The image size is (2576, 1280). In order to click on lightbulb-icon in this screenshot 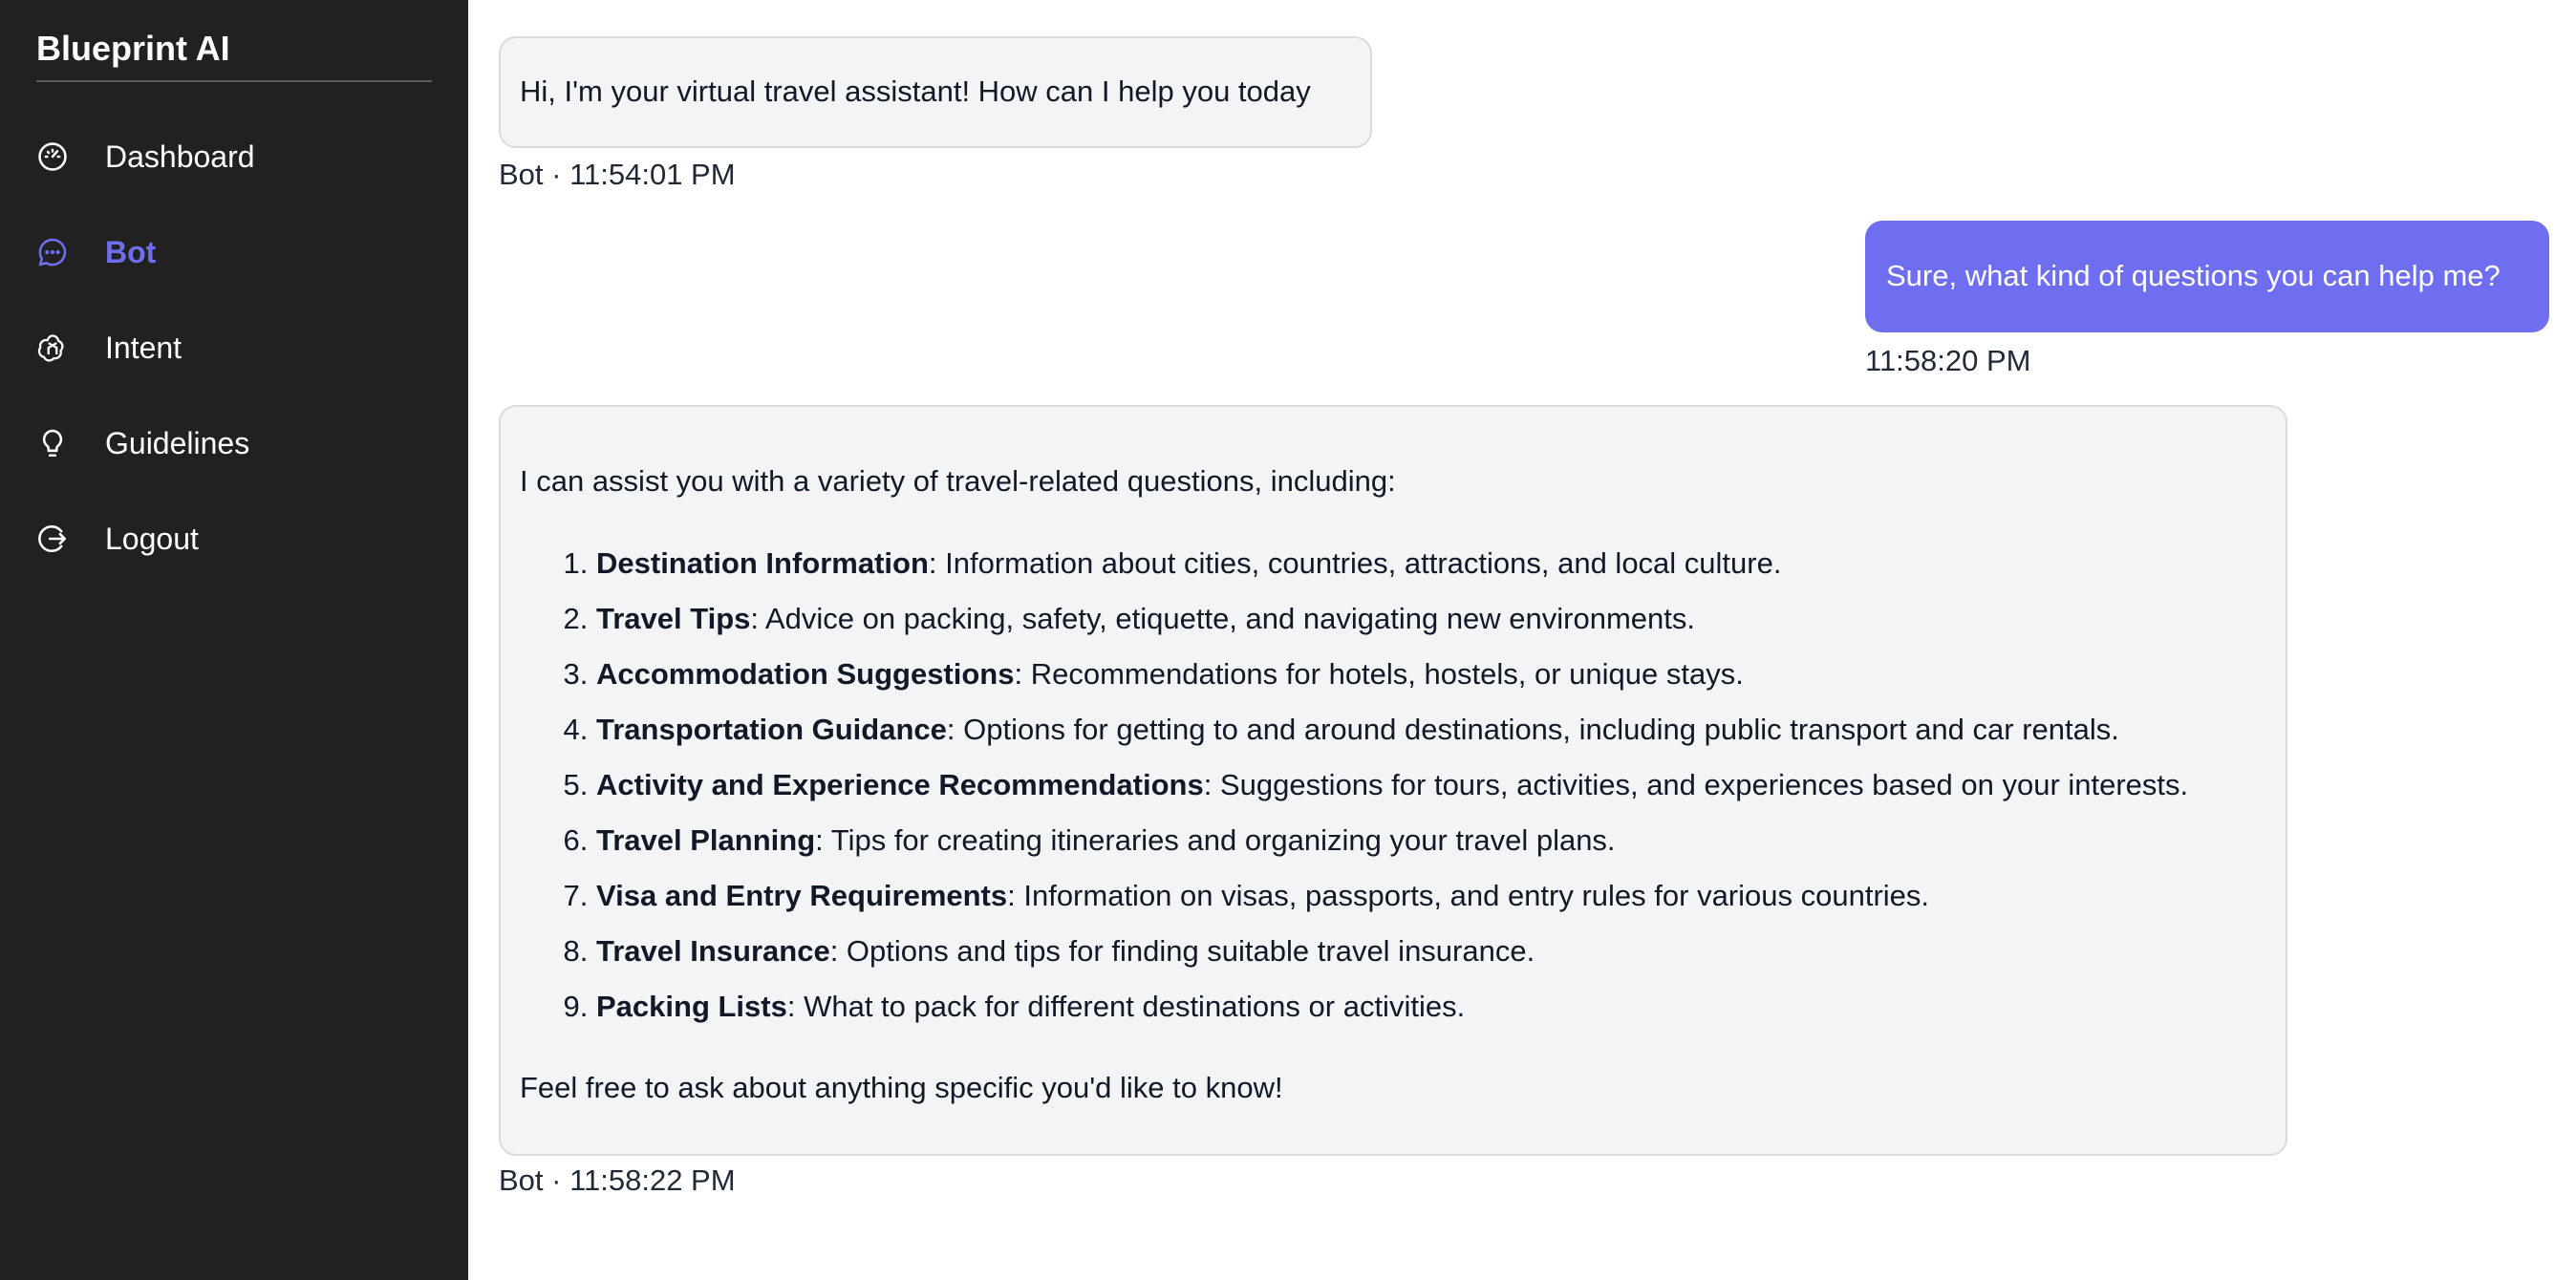, I will do `click(52, 443)`.